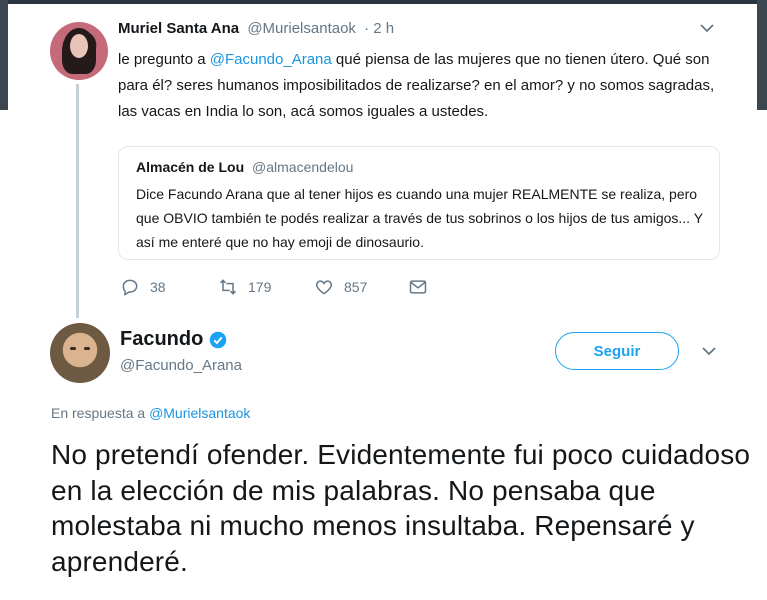 The image size is (767, 600). Describe the element at coordinates (181, 365) in the screenshot. I see `author-handle: @Facundo_Arana` at that location.